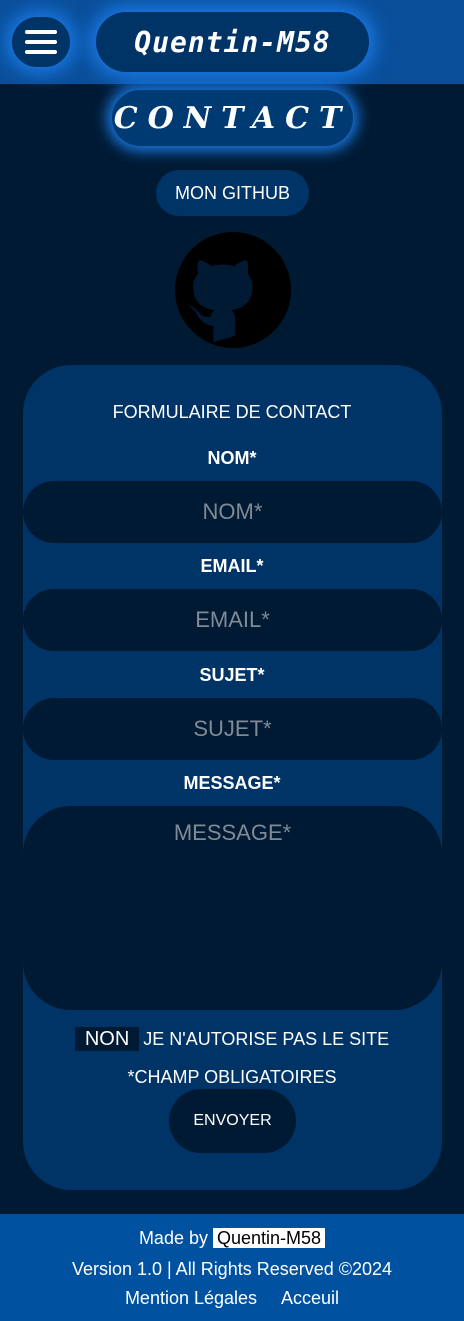  Describe the element at coordinates (173, 1238) in the screenshot. I see `made-by-text: Made by` at that location.